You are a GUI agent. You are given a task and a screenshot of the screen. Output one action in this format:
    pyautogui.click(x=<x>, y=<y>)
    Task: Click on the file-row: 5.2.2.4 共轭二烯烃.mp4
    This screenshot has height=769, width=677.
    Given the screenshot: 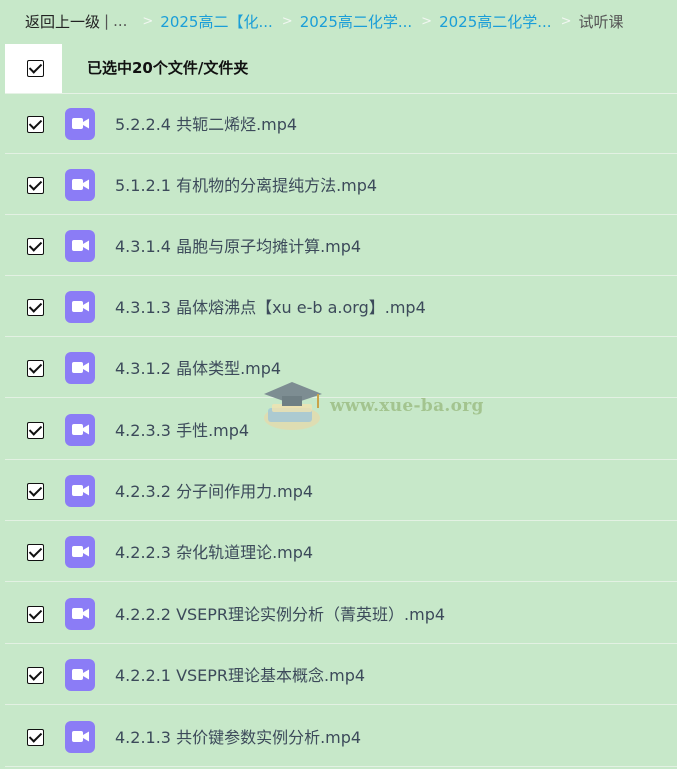 What is the action you would take?
    pyautogui.click(x=341, y=124)
    